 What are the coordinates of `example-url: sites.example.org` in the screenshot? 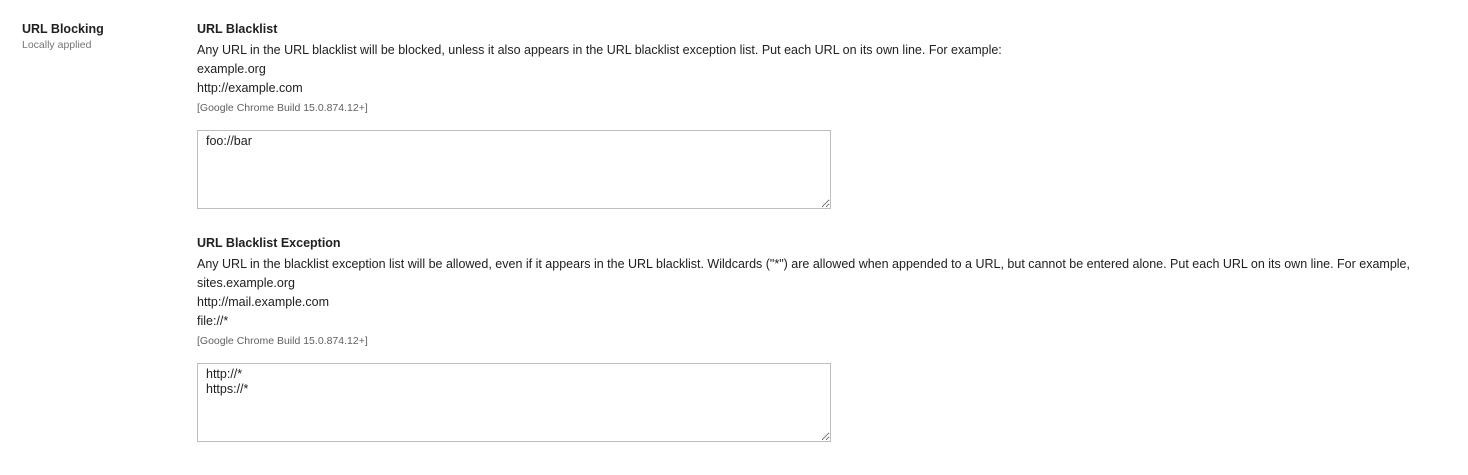 It's located at (246, 283).